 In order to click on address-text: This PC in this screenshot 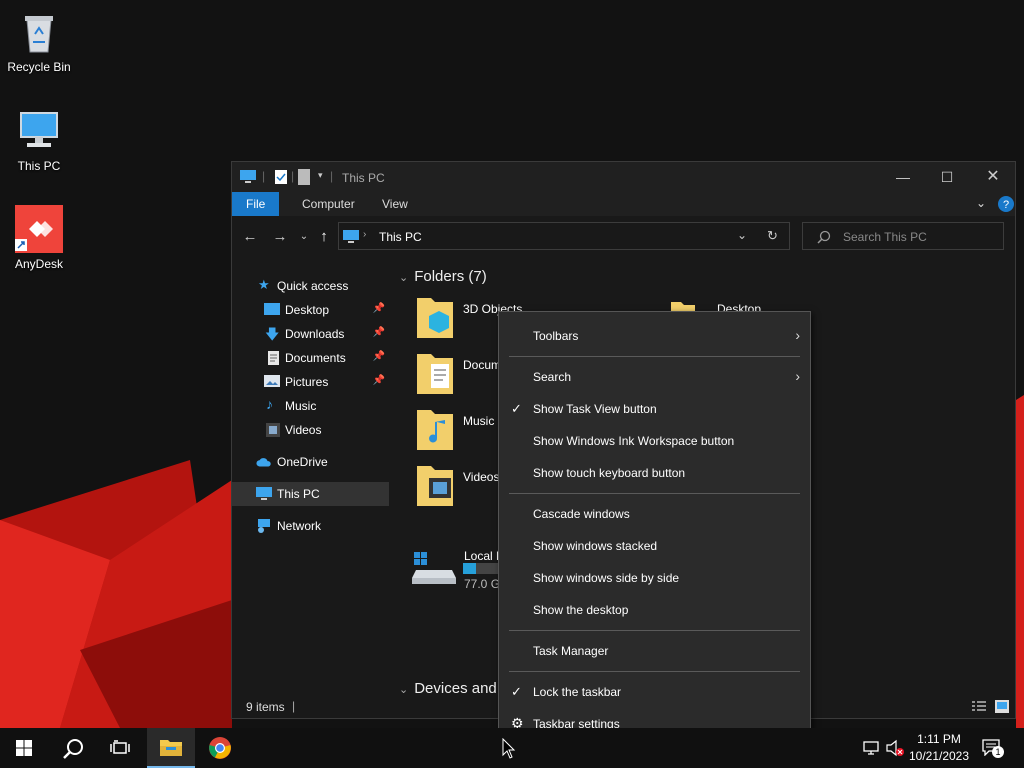, I will do `click(400, 237)`.